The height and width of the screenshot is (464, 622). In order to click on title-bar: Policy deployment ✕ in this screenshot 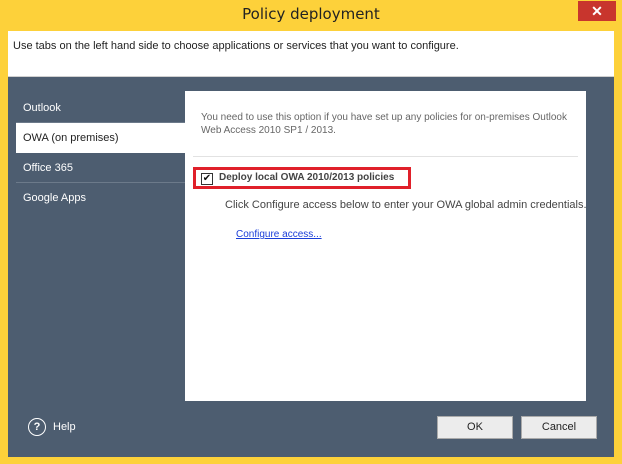, I will do `click(311, 15)`.